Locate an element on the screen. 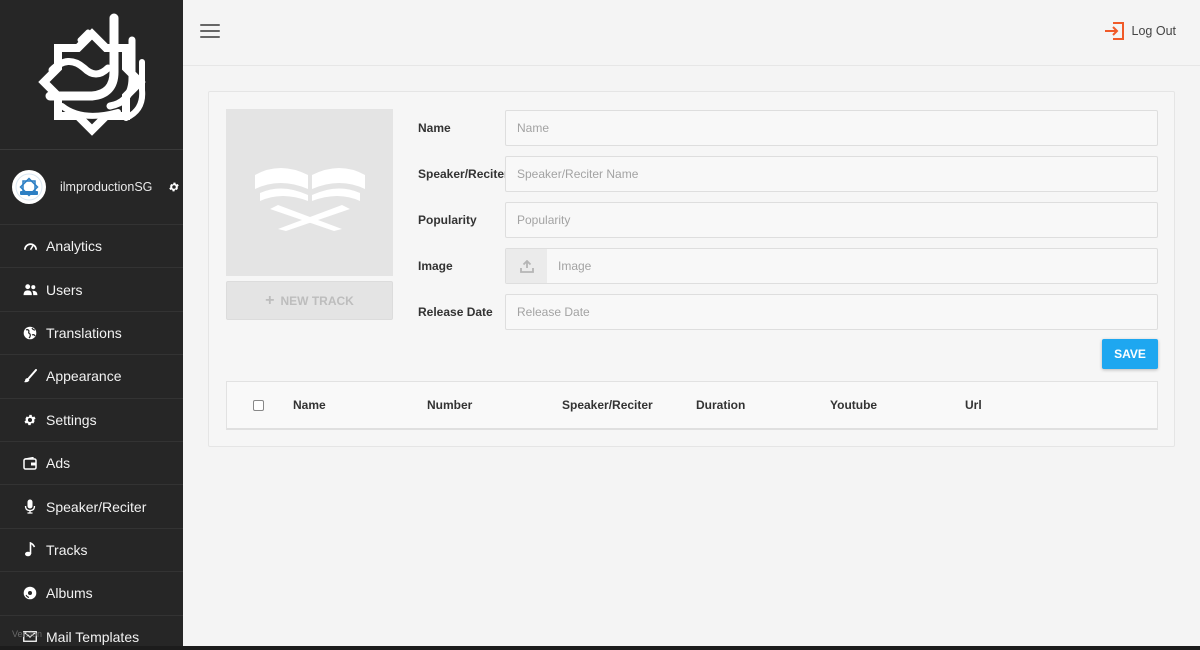 This screenshot has height=650, width=1200. image-field is located at coordinates (831, 266).